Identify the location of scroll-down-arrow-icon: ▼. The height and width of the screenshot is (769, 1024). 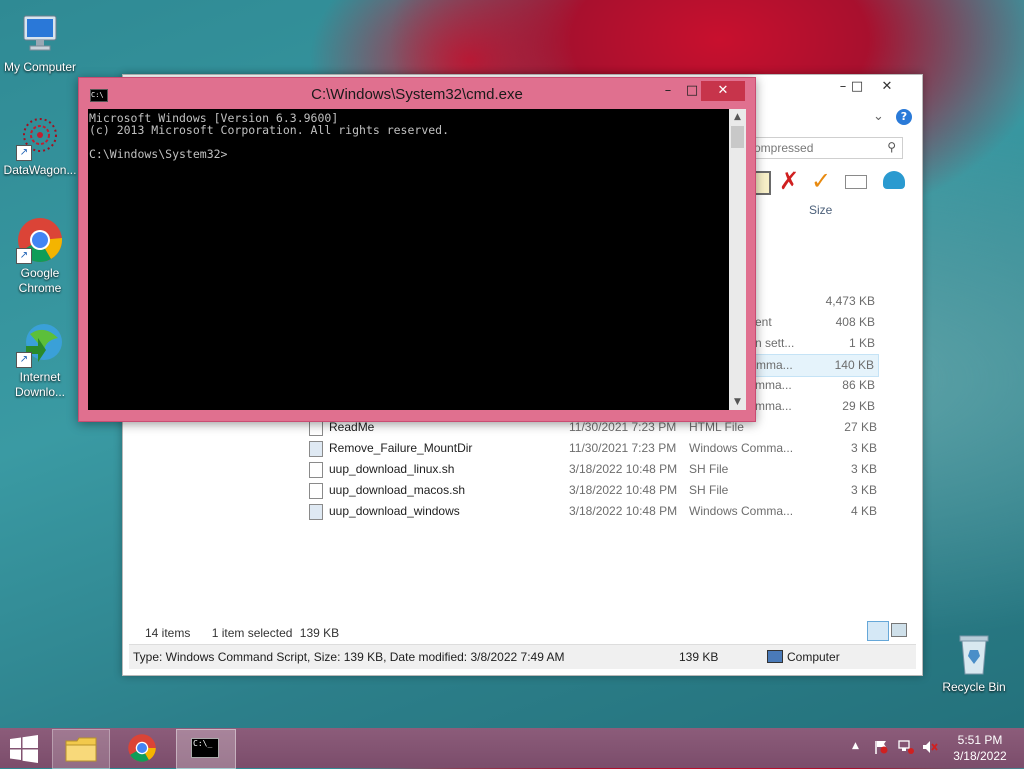
(737, 402).